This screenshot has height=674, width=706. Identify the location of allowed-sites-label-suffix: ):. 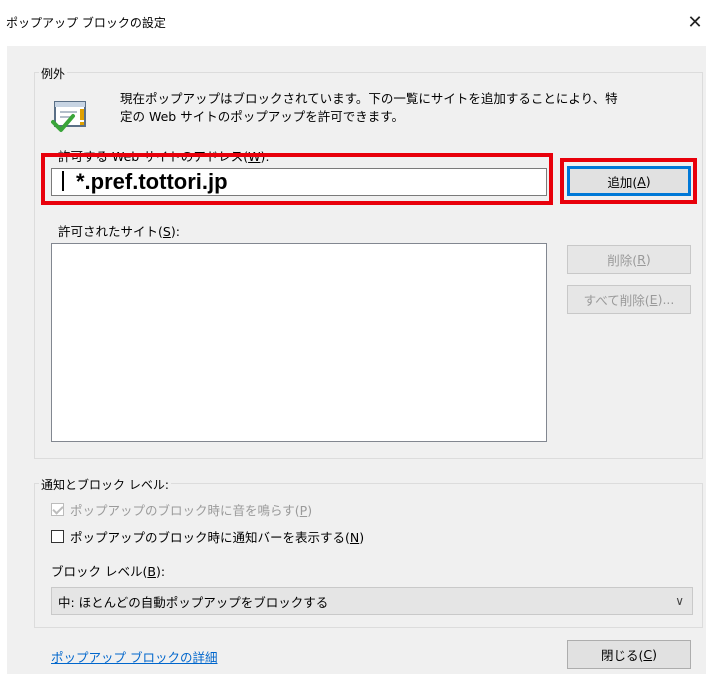
(175, 231).